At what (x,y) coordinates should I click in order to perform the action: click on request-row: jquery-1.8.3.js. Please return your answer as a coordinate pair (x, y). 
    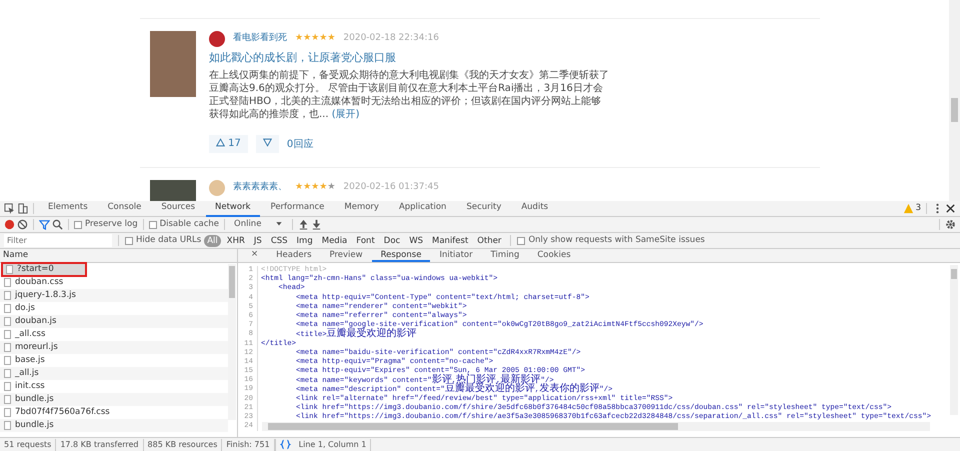
    Looking at the image, I should click on (114, 295).